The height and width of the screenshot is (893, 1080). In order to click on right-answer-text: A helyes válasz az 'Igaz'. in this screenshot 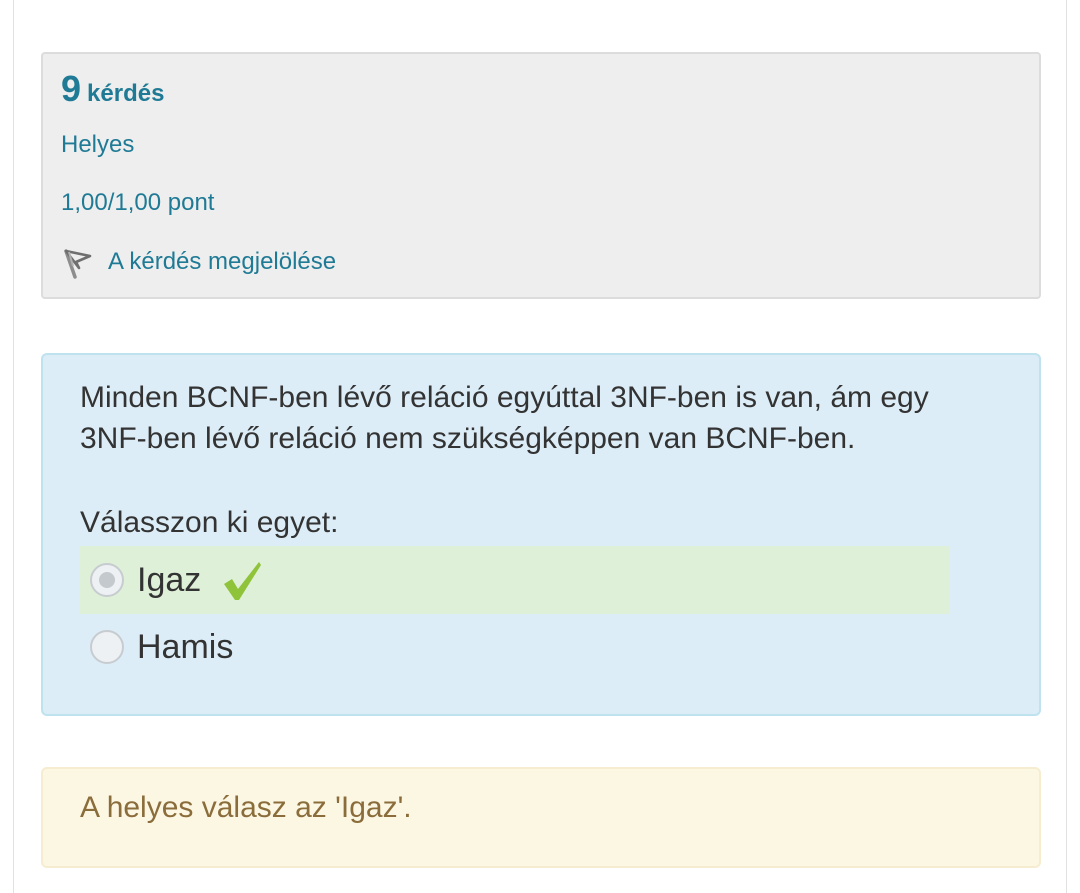, I will do `click(246, 807)`.